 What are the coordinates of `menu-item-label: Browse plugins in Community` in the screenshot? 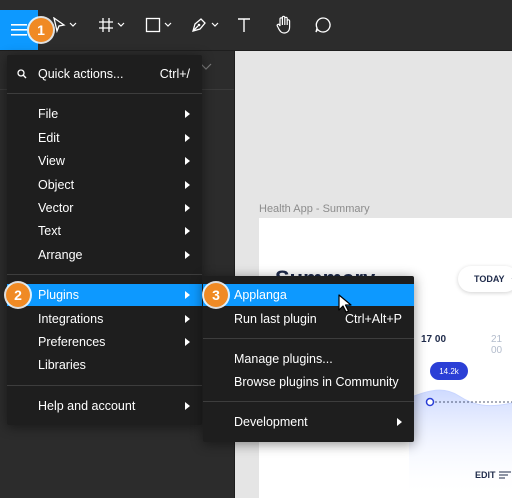 It's located at (316, 382).